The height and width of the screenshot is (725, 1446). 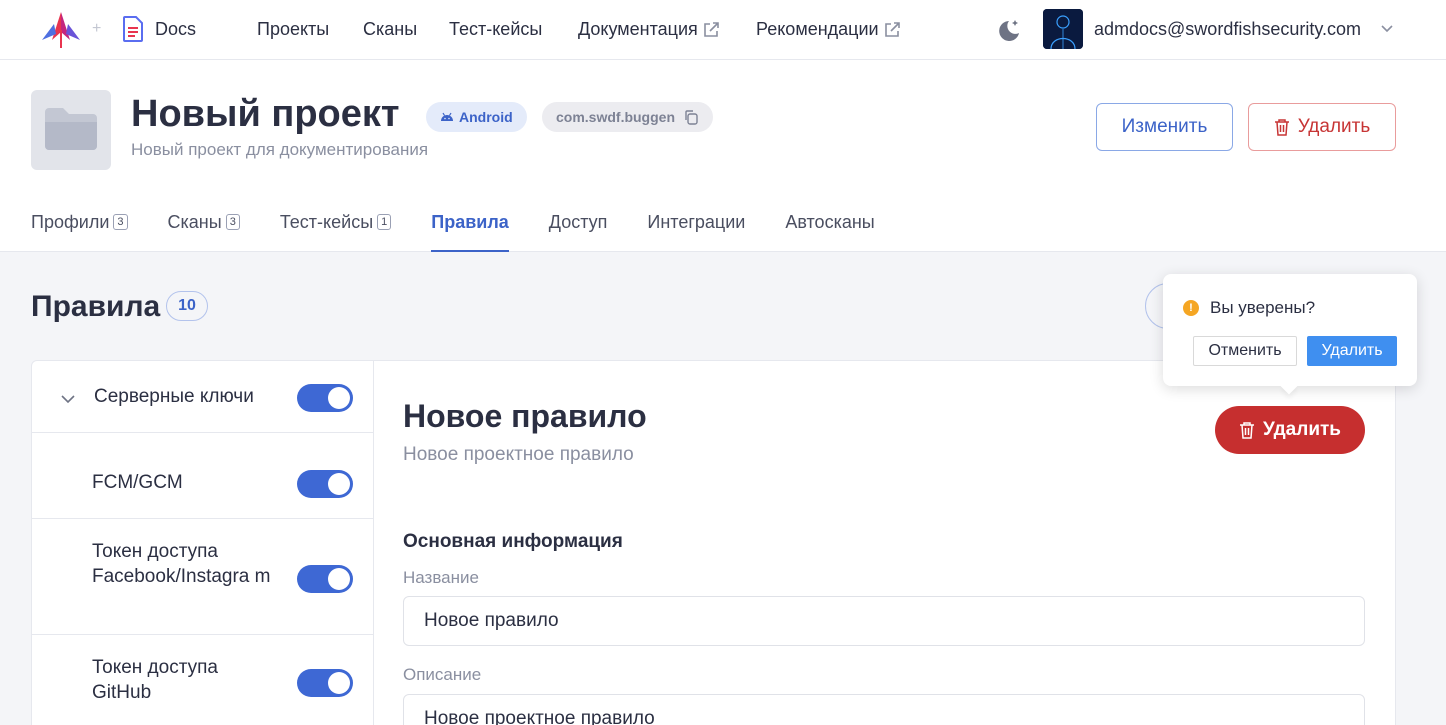 I want to click on tab-profiles: Профили 3, so click(x=79, y=226).